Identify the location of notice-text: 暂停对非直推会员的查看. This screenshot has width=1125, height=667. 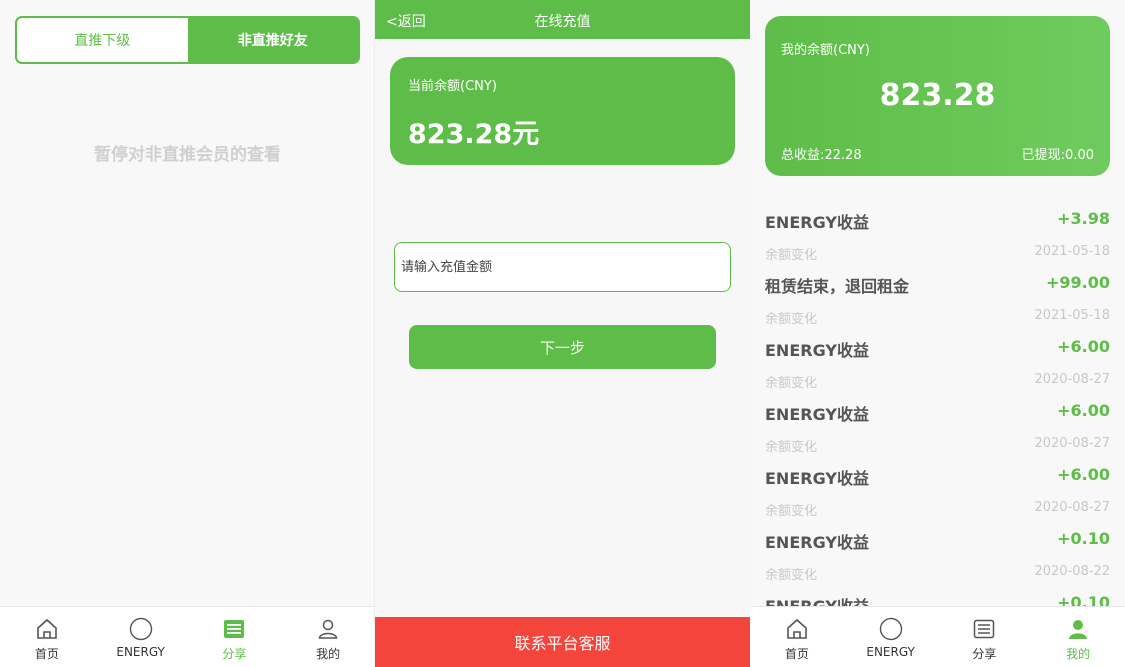
(187, 155).